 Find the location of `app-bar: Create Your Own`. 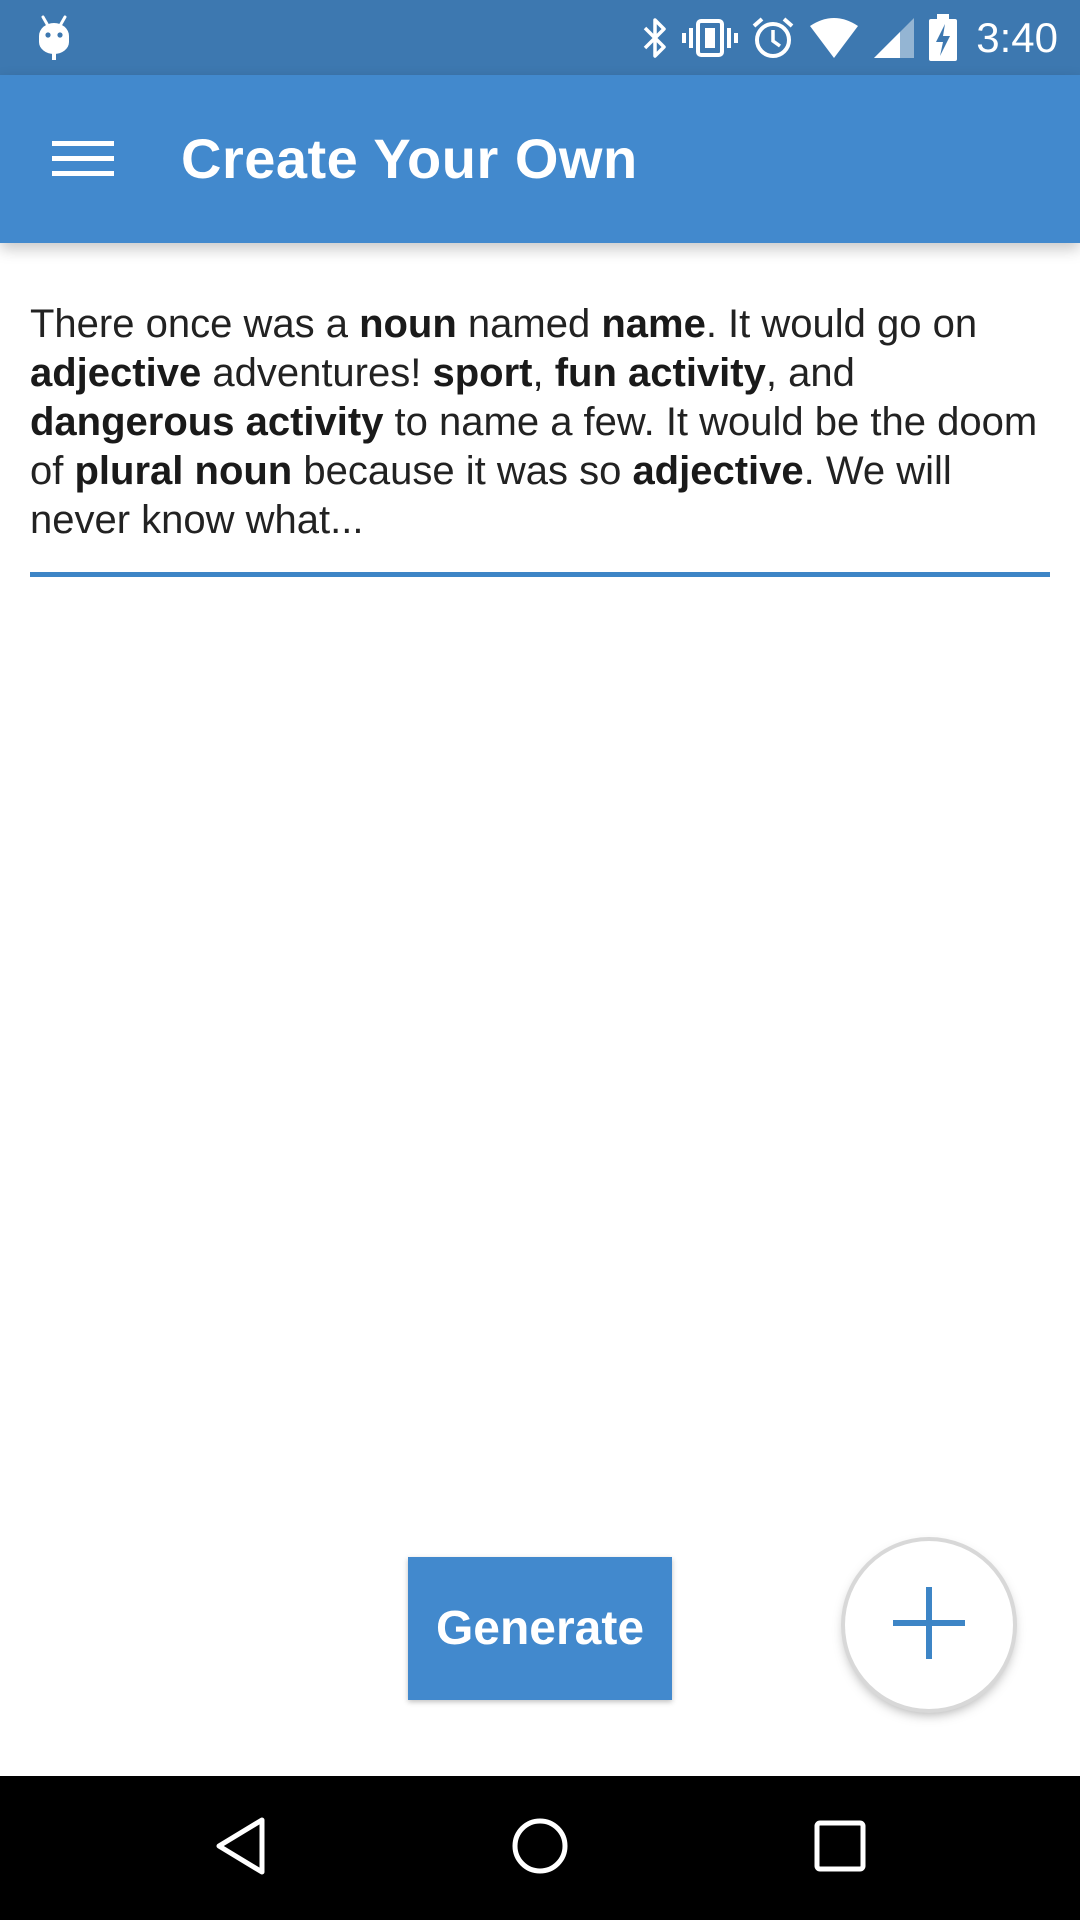

app-bar: Create Your Own is located at coordinates (540, 159).